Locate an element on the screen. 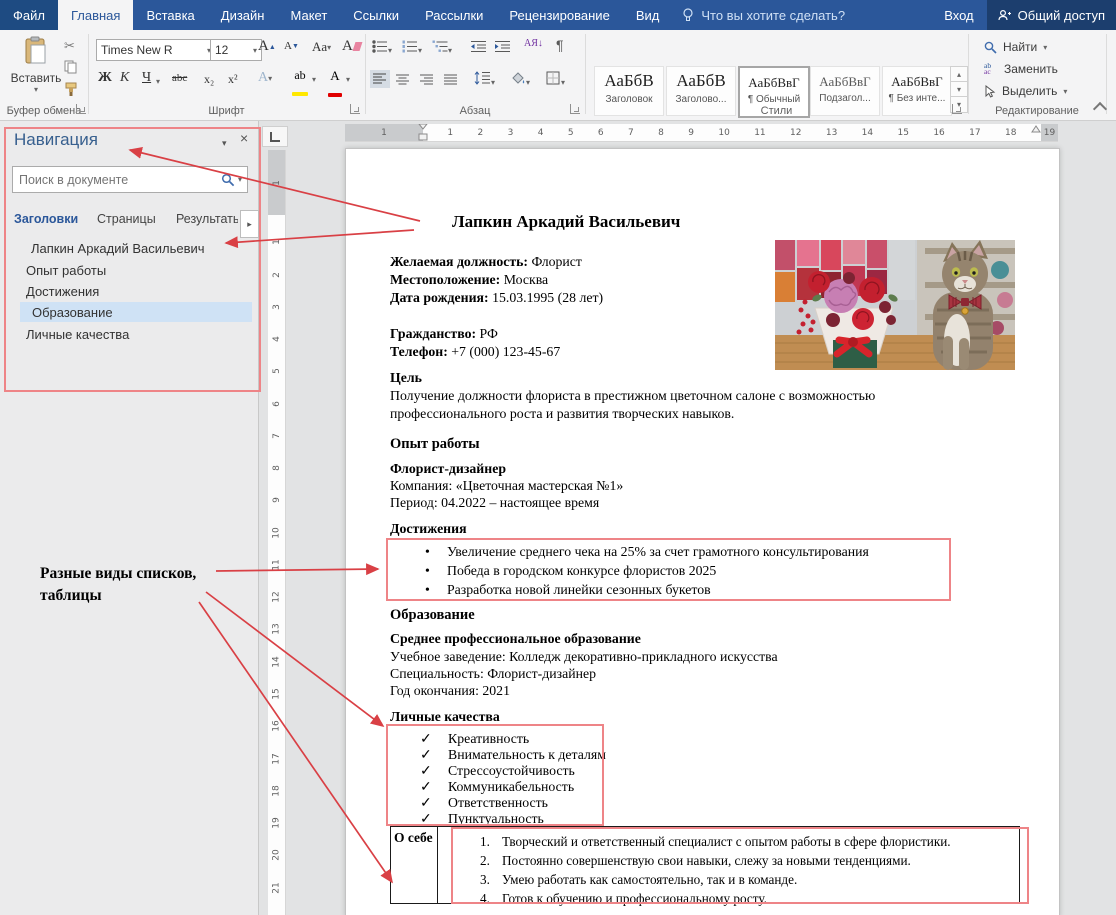  tab-design: Дизайн is located at coordinates (243, 15).